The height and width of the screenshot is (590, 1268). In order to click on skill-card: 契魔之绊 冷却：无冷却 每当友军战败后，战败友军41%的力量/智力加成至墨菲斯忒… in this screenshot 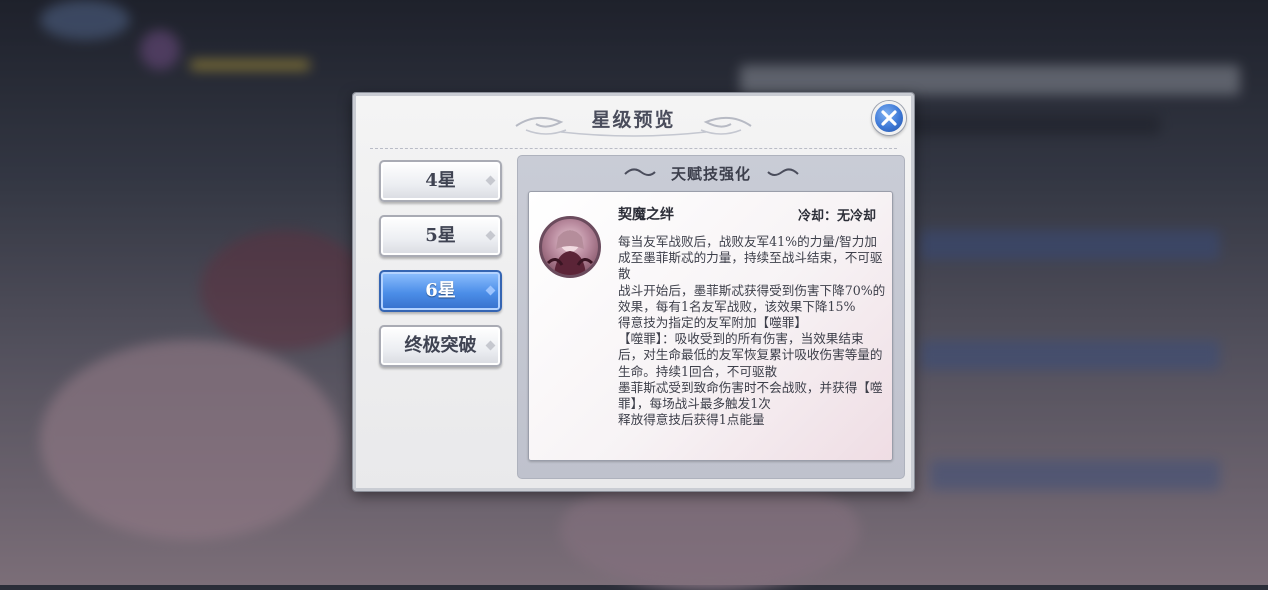, I will do `click(710, 326)`.